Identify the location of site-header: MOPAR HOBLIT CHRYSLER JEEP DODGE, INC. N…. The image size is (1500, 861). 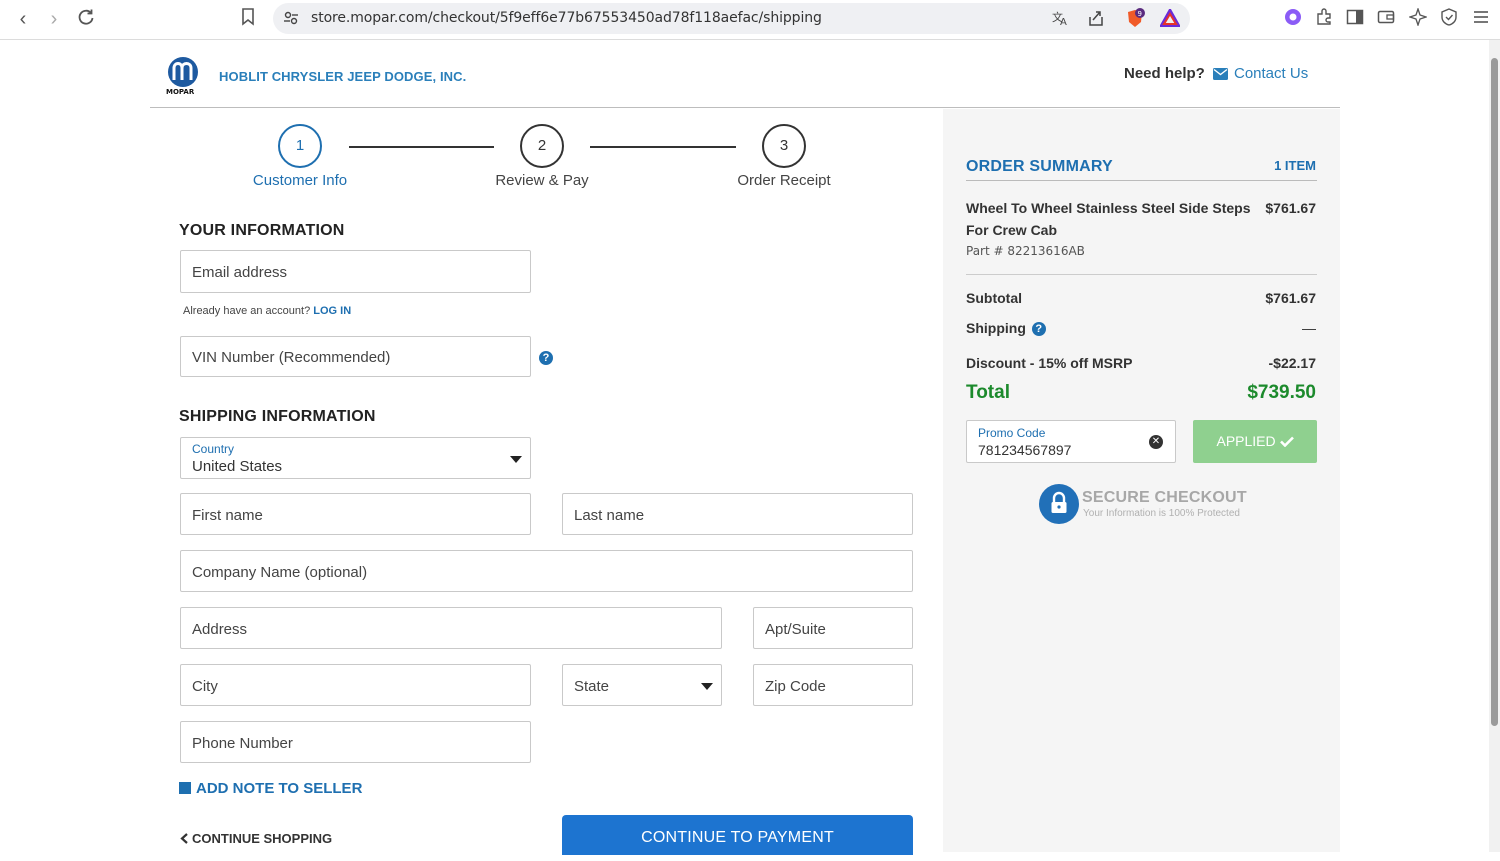
(745, 74).